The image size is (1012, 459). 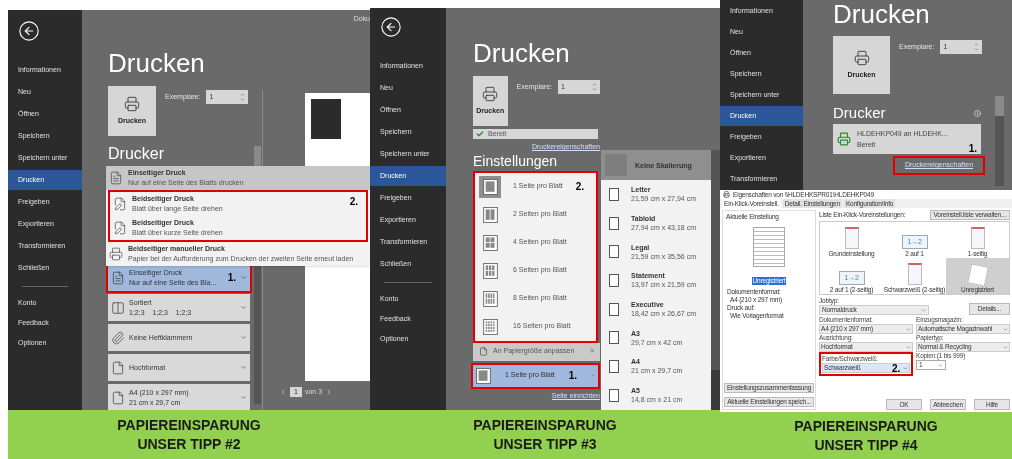 What do you see at coordinates (516, 160) in the screenshot?
I see `section-heading: Einstellungen` at bounding box center [516, 160].